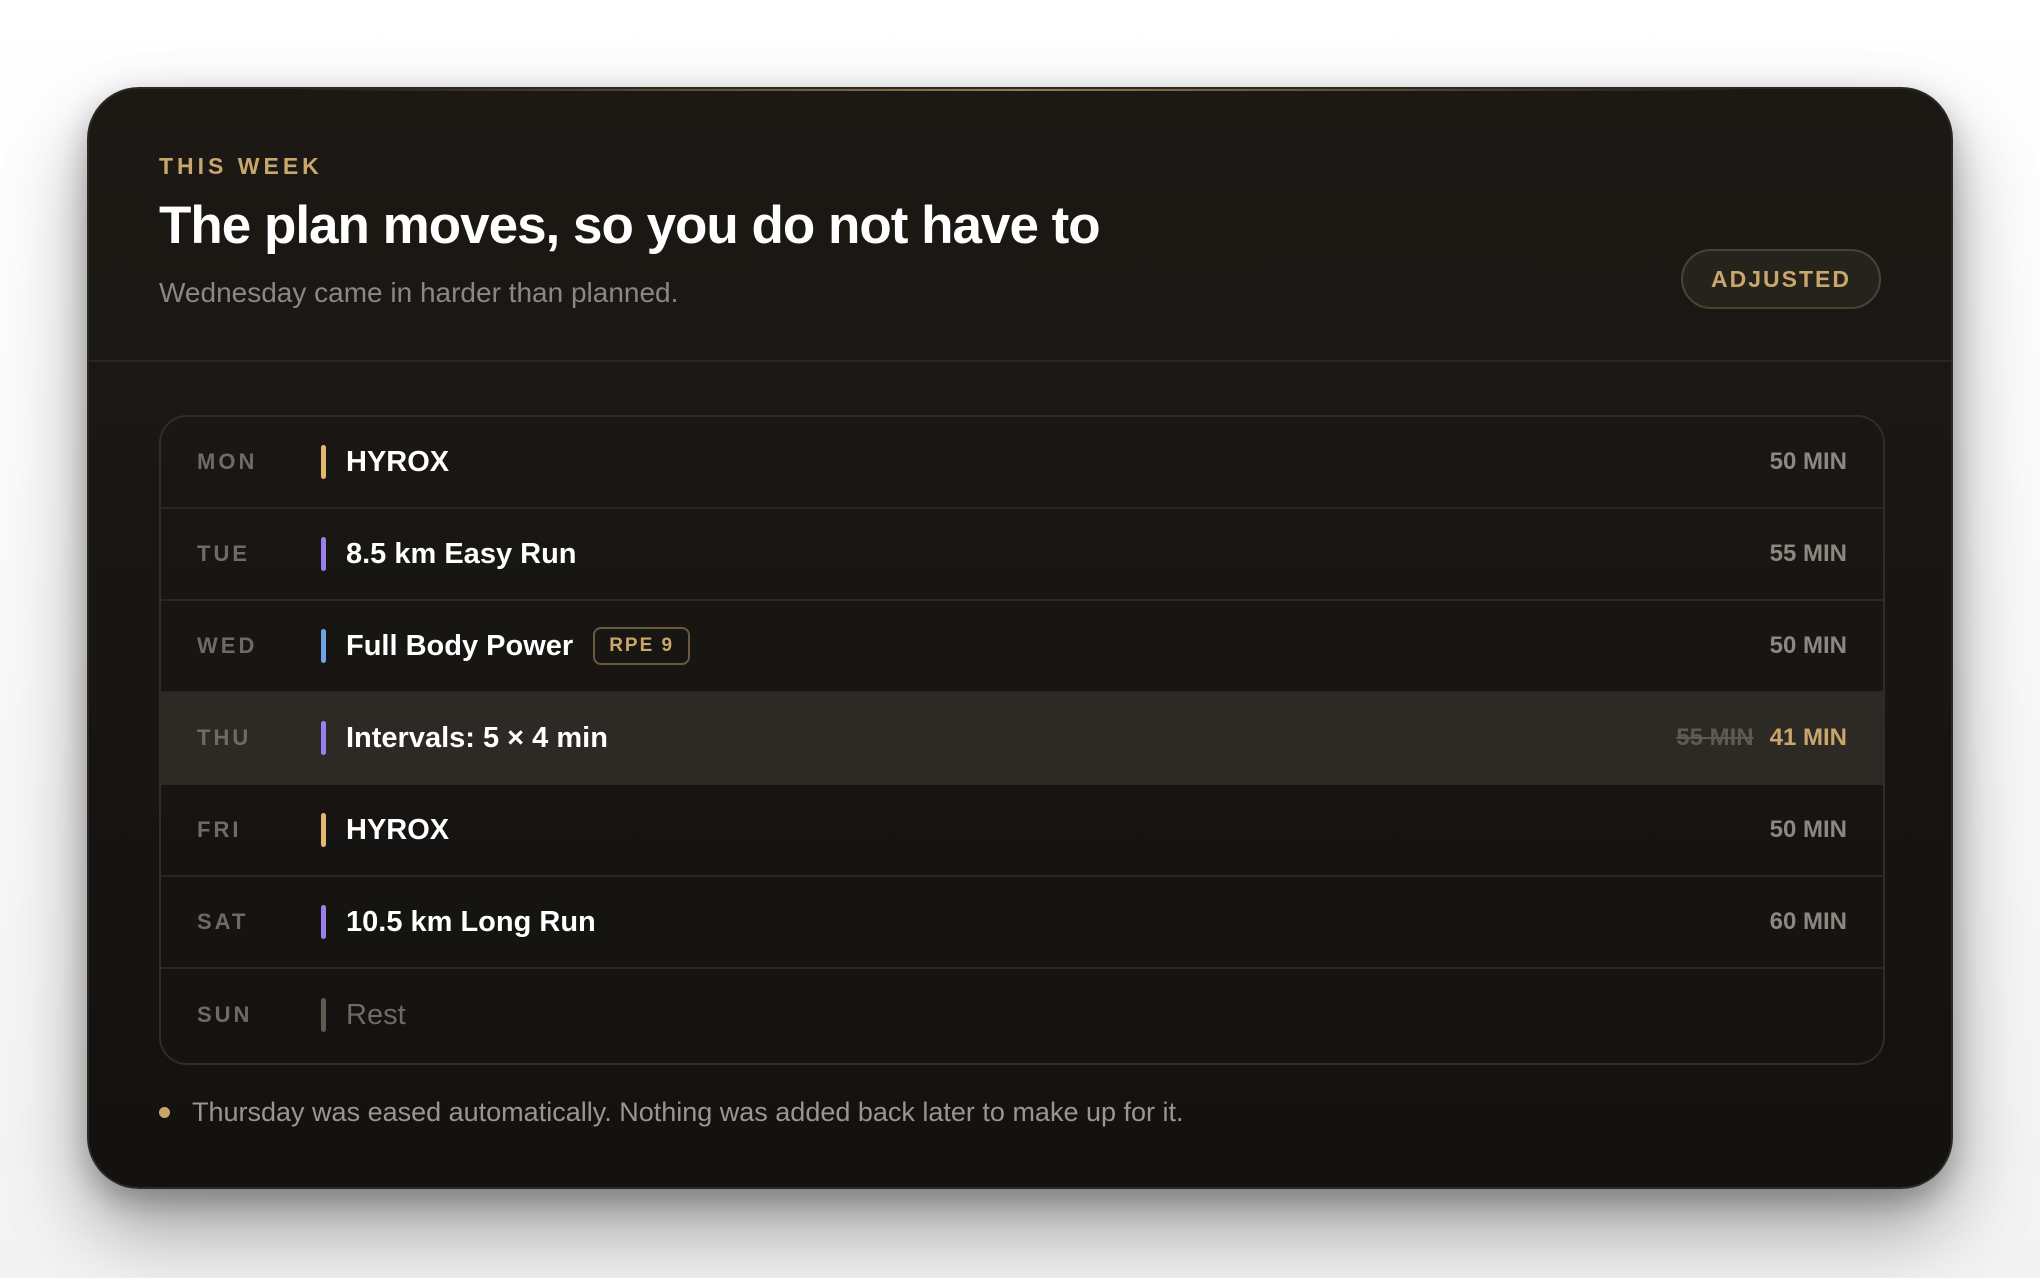  I want to click on adjusted-badge: ADJUSTED, so click(1781, 279).